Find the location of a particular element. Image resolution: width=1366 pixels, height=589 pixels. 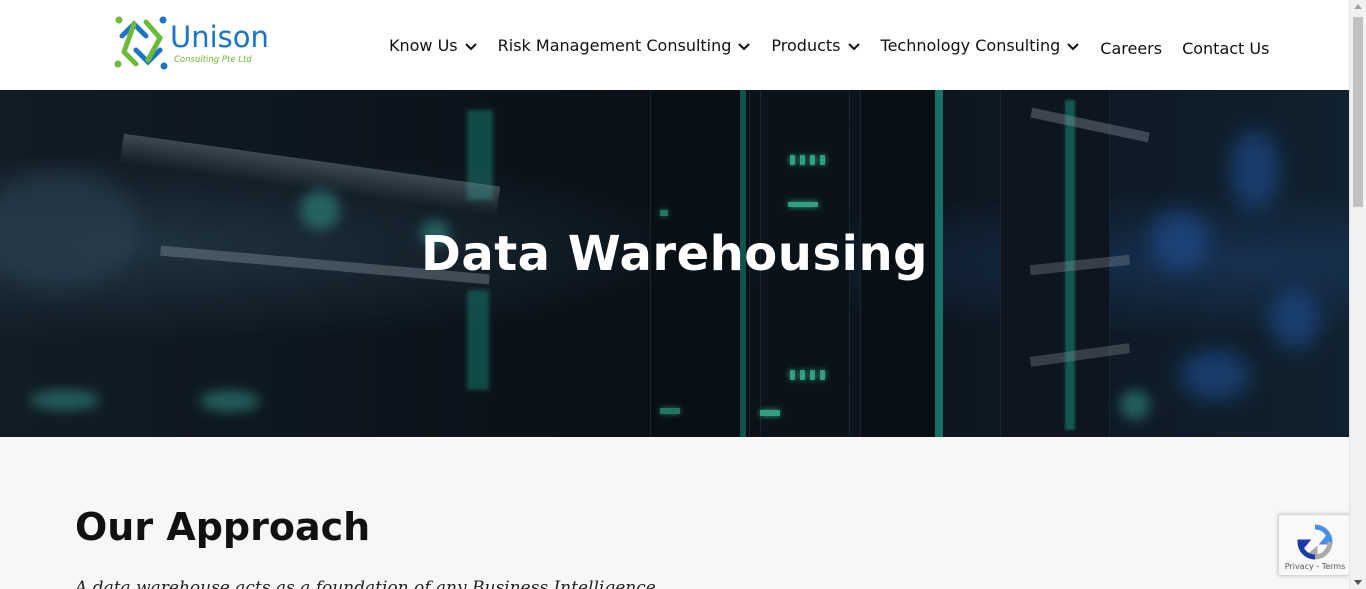

nav-item-technology-consulting: Technology Consulting is located at coordinates (981, 45).